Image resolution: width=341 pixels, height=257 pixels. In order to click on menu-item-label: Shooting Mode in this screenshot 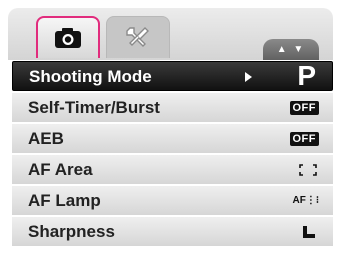, I will do `click(90, 76)`.